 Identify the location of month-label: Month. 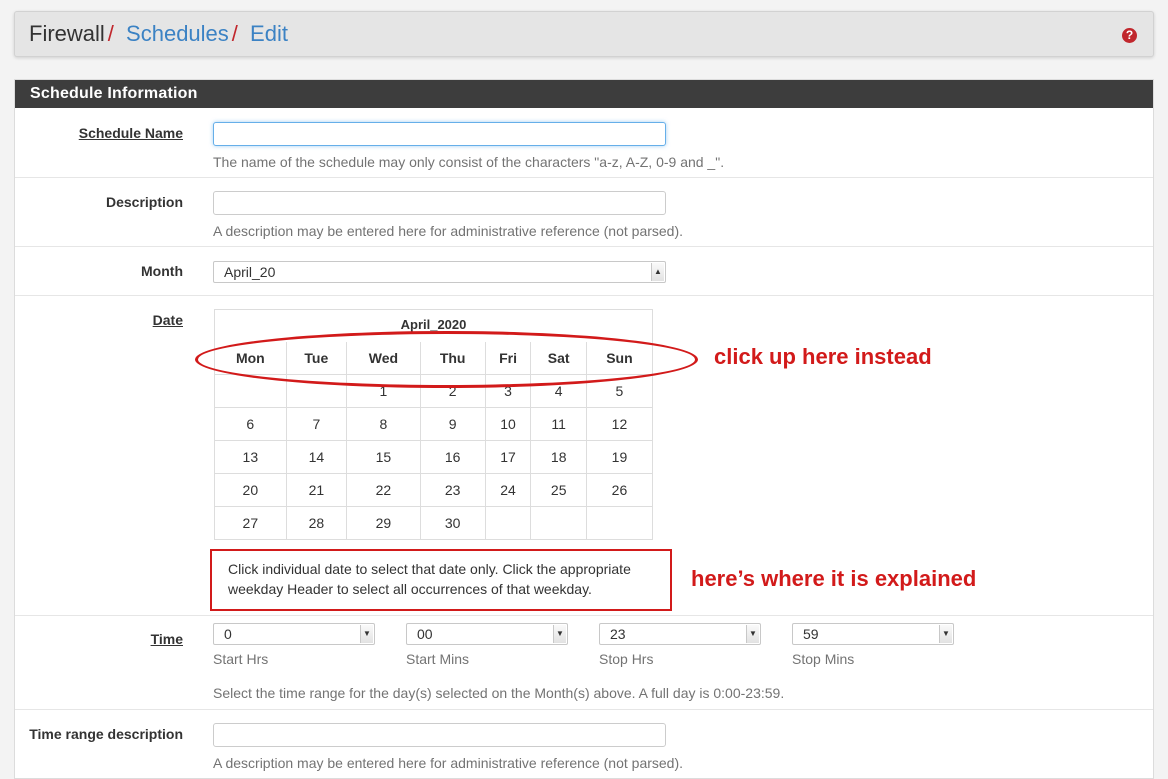
(162, 271).